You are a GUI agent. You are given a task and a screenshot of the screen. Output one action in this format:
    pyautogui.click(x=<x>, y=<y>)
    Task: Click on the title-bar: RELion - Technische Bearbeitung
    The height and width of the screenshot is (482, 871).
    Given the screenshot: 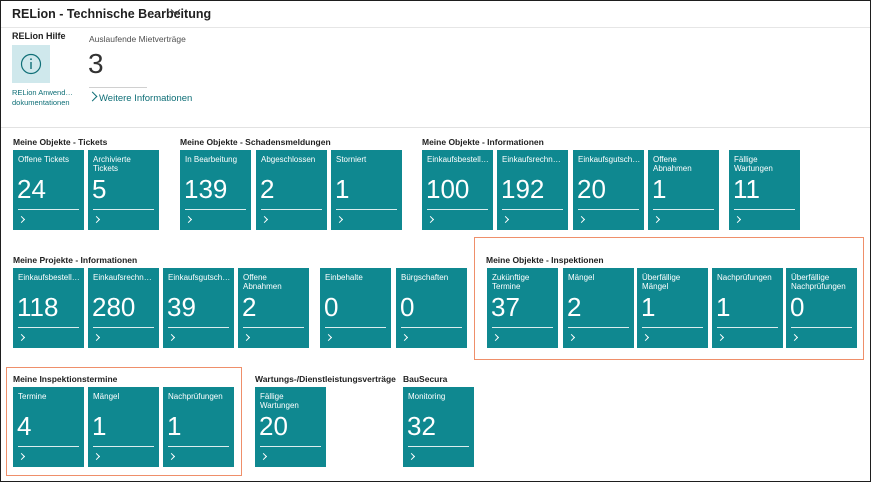 What is the action you would take?
    pyautogui.click(x=435, y=14)
    